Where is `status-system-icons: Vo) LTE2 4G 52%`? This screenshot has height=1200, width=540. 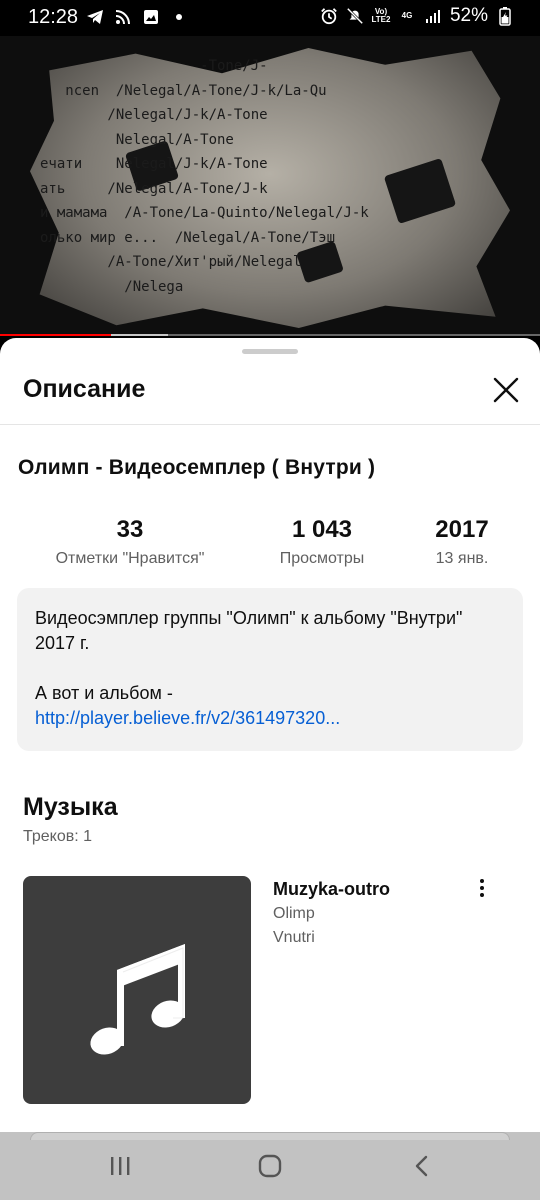 status-system-icons: Vo) LTE2 4G 52% is located at coordinates (417, 16).